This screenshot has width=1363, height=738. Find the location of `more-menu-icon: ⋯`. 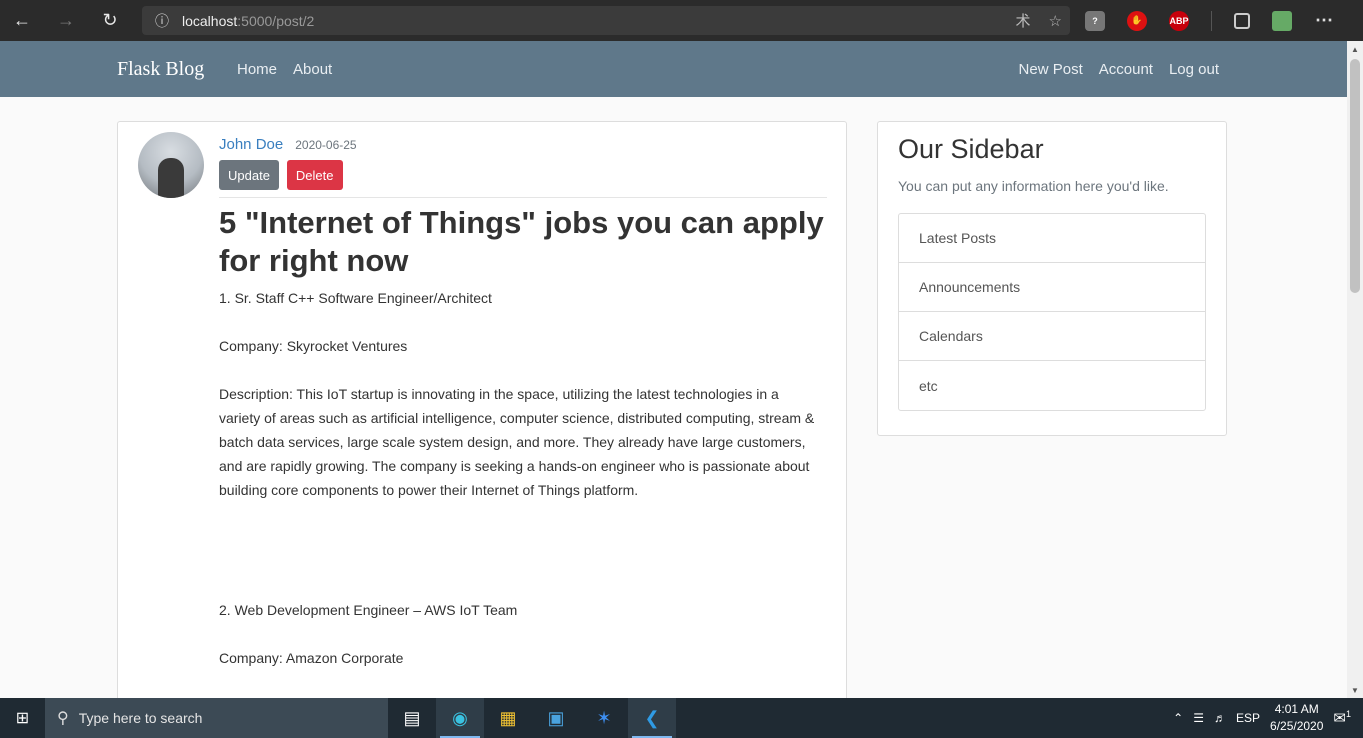

more-menu-icon: ⋯ is located at coordinates (1324, 20).